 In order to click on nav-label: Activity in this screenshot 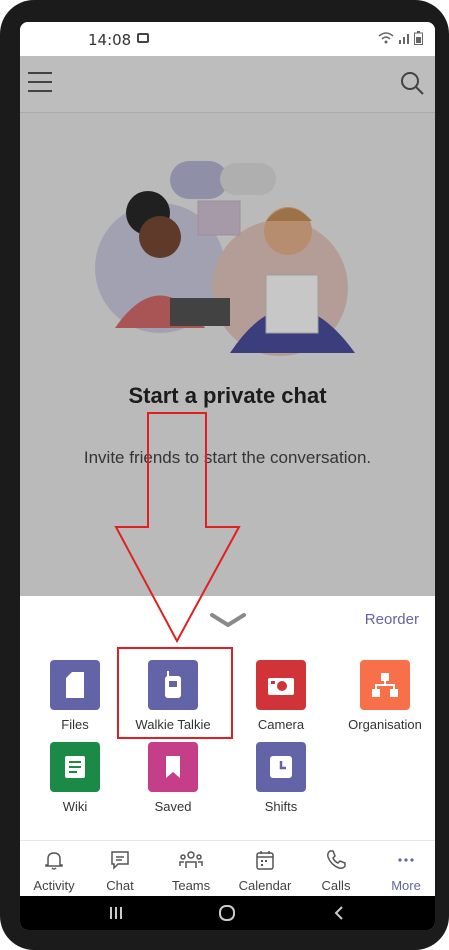, I will do `click(54, 885)`.